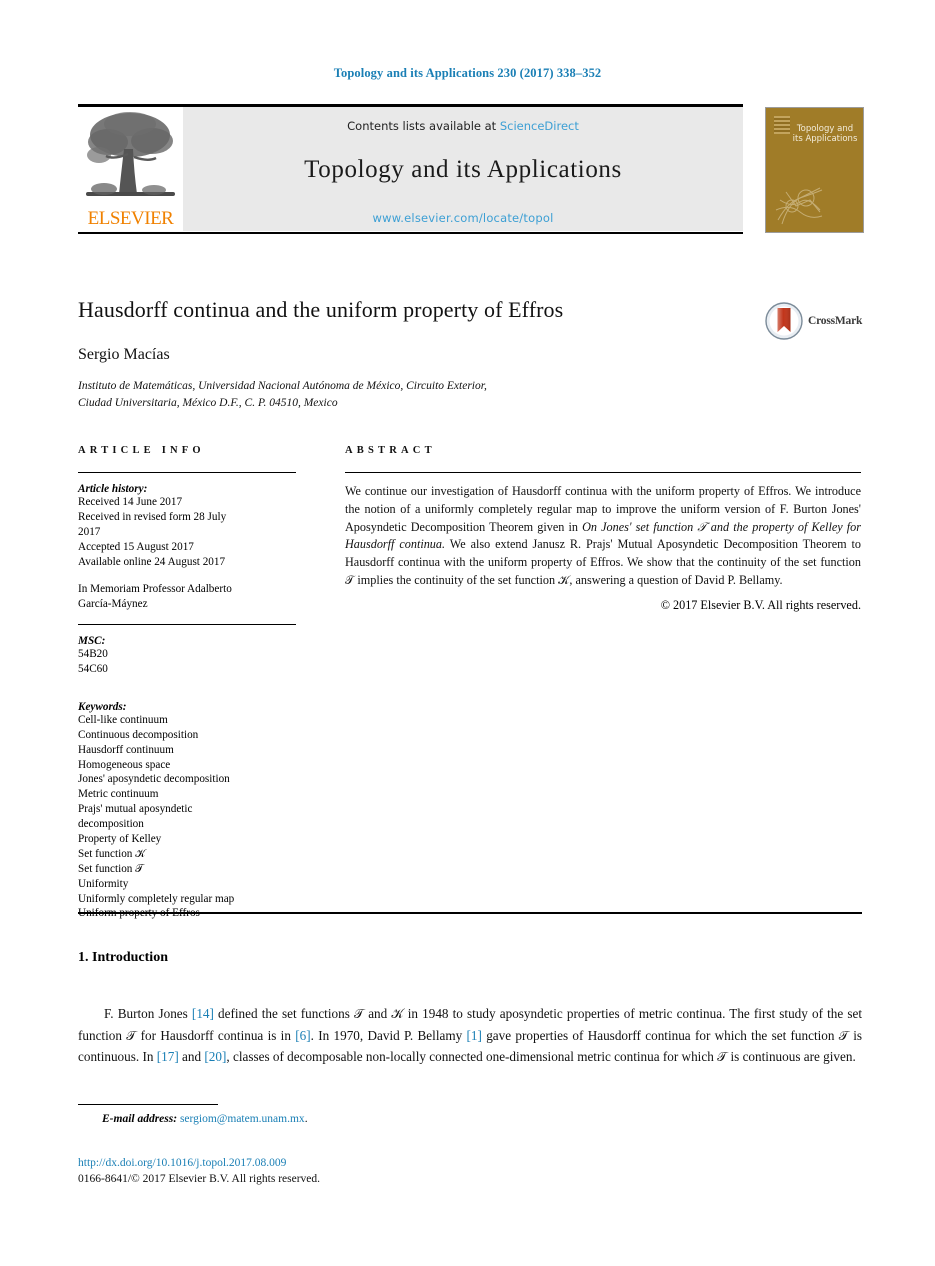 The width and height of the screenshot is (935, 1266). I want to click on email-label: E-mail address:, so click(140, 1119).